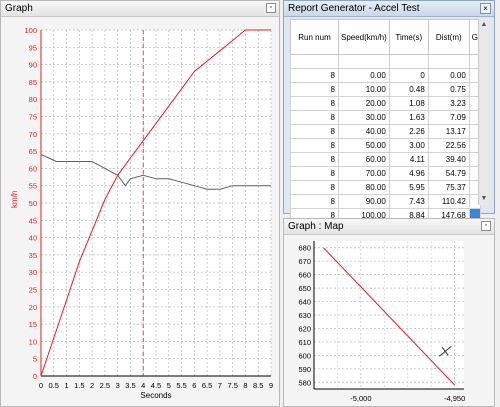 The image size is (500, 407). What do you see at coordinates (408, 117) in the screenshot?
I see `table-cell: 1.63` at bounding box center [408, 117].